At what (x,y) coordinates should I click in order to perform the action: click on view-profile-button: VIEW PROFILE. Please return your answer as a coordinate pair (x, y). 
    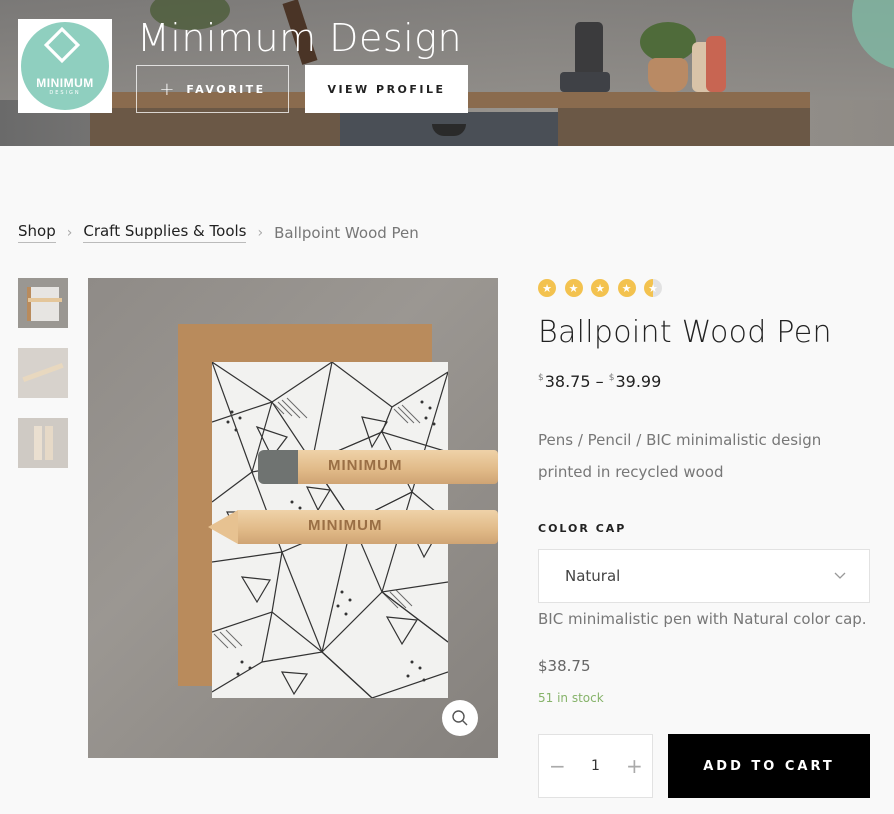
    Looking at the image, I should click on (386, 89).